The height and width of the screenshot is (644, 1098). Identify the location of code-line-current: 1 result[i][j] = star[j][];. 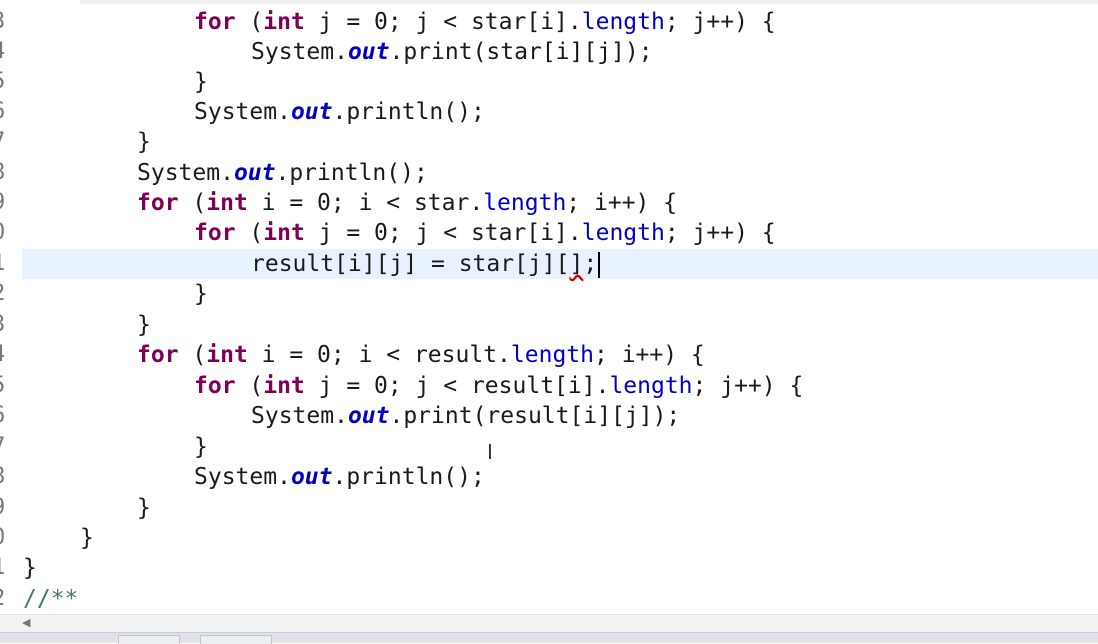
(549, 264).